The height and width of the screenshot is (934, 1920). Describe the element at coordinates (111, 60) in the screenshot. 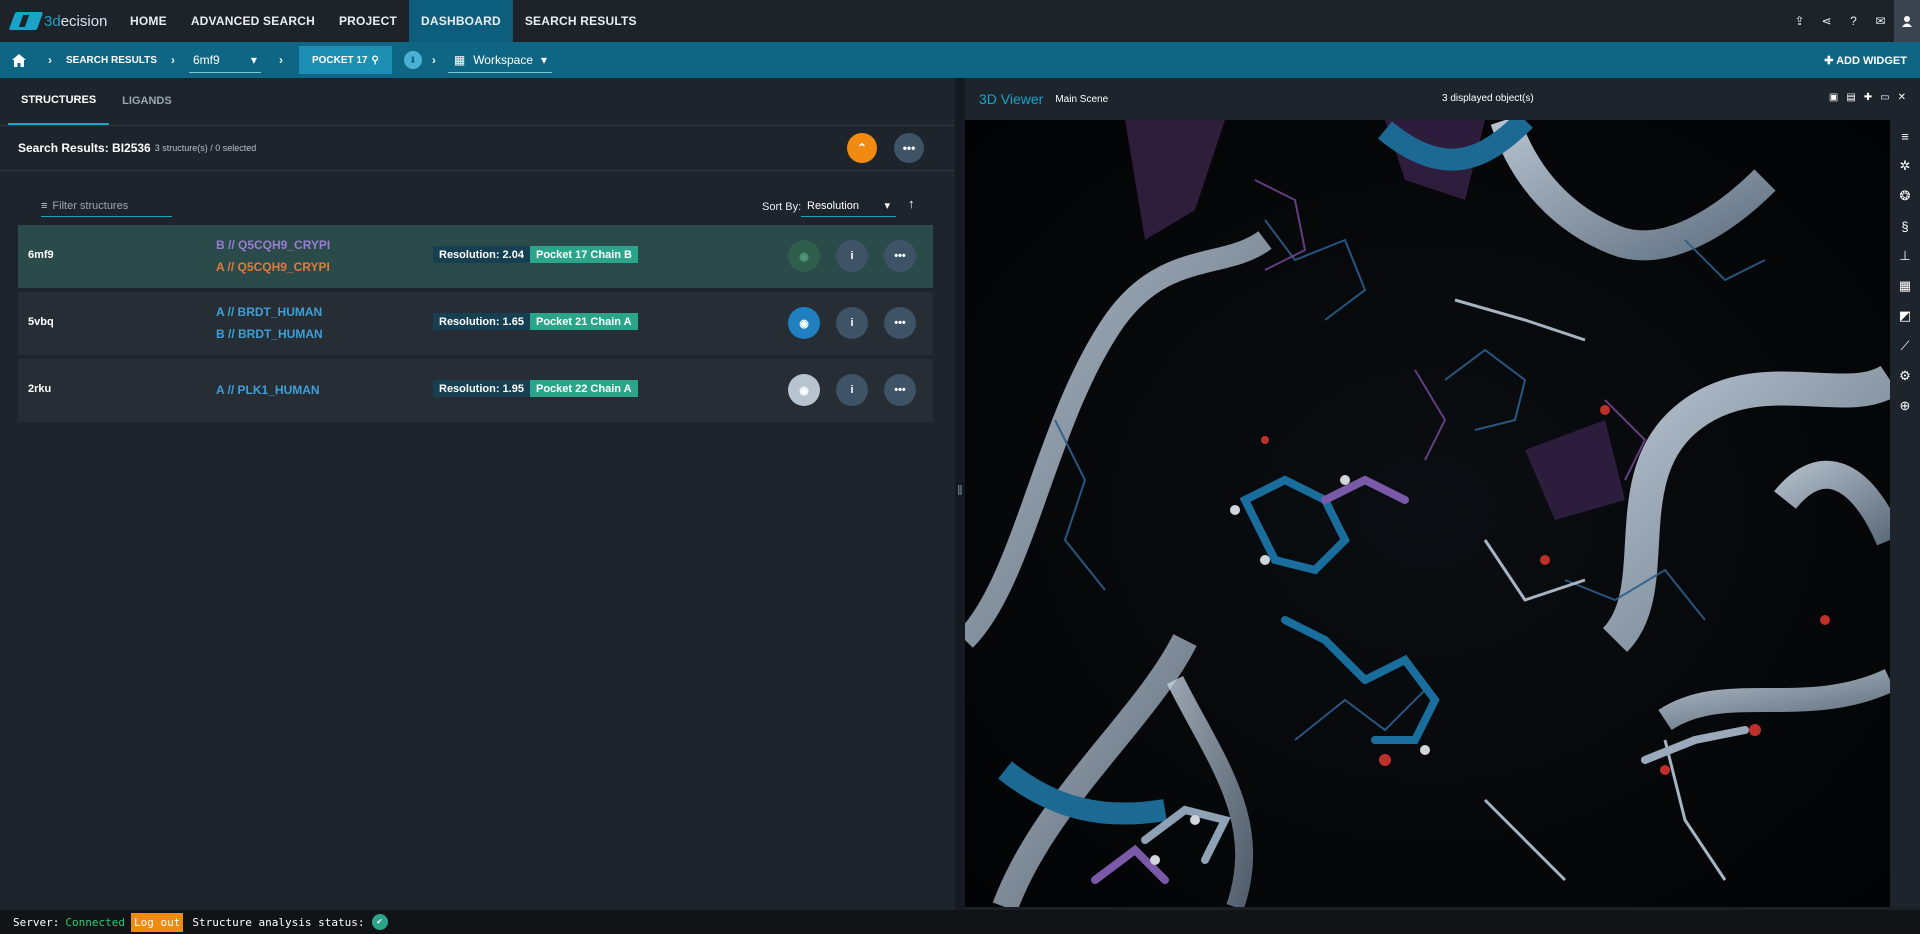

I see `breadcrumb-search-results: SEARCH RESULTS` at that location.